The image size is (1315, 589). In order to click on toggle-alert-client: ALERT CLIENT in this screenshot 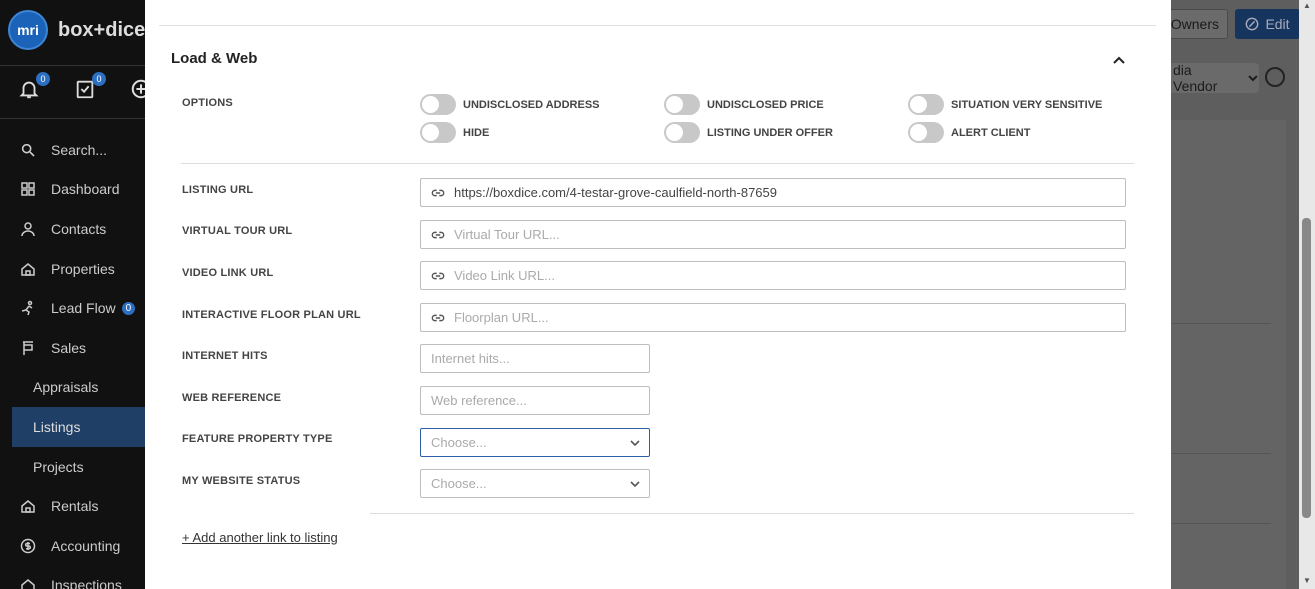, I will do `click(969, 132)`.